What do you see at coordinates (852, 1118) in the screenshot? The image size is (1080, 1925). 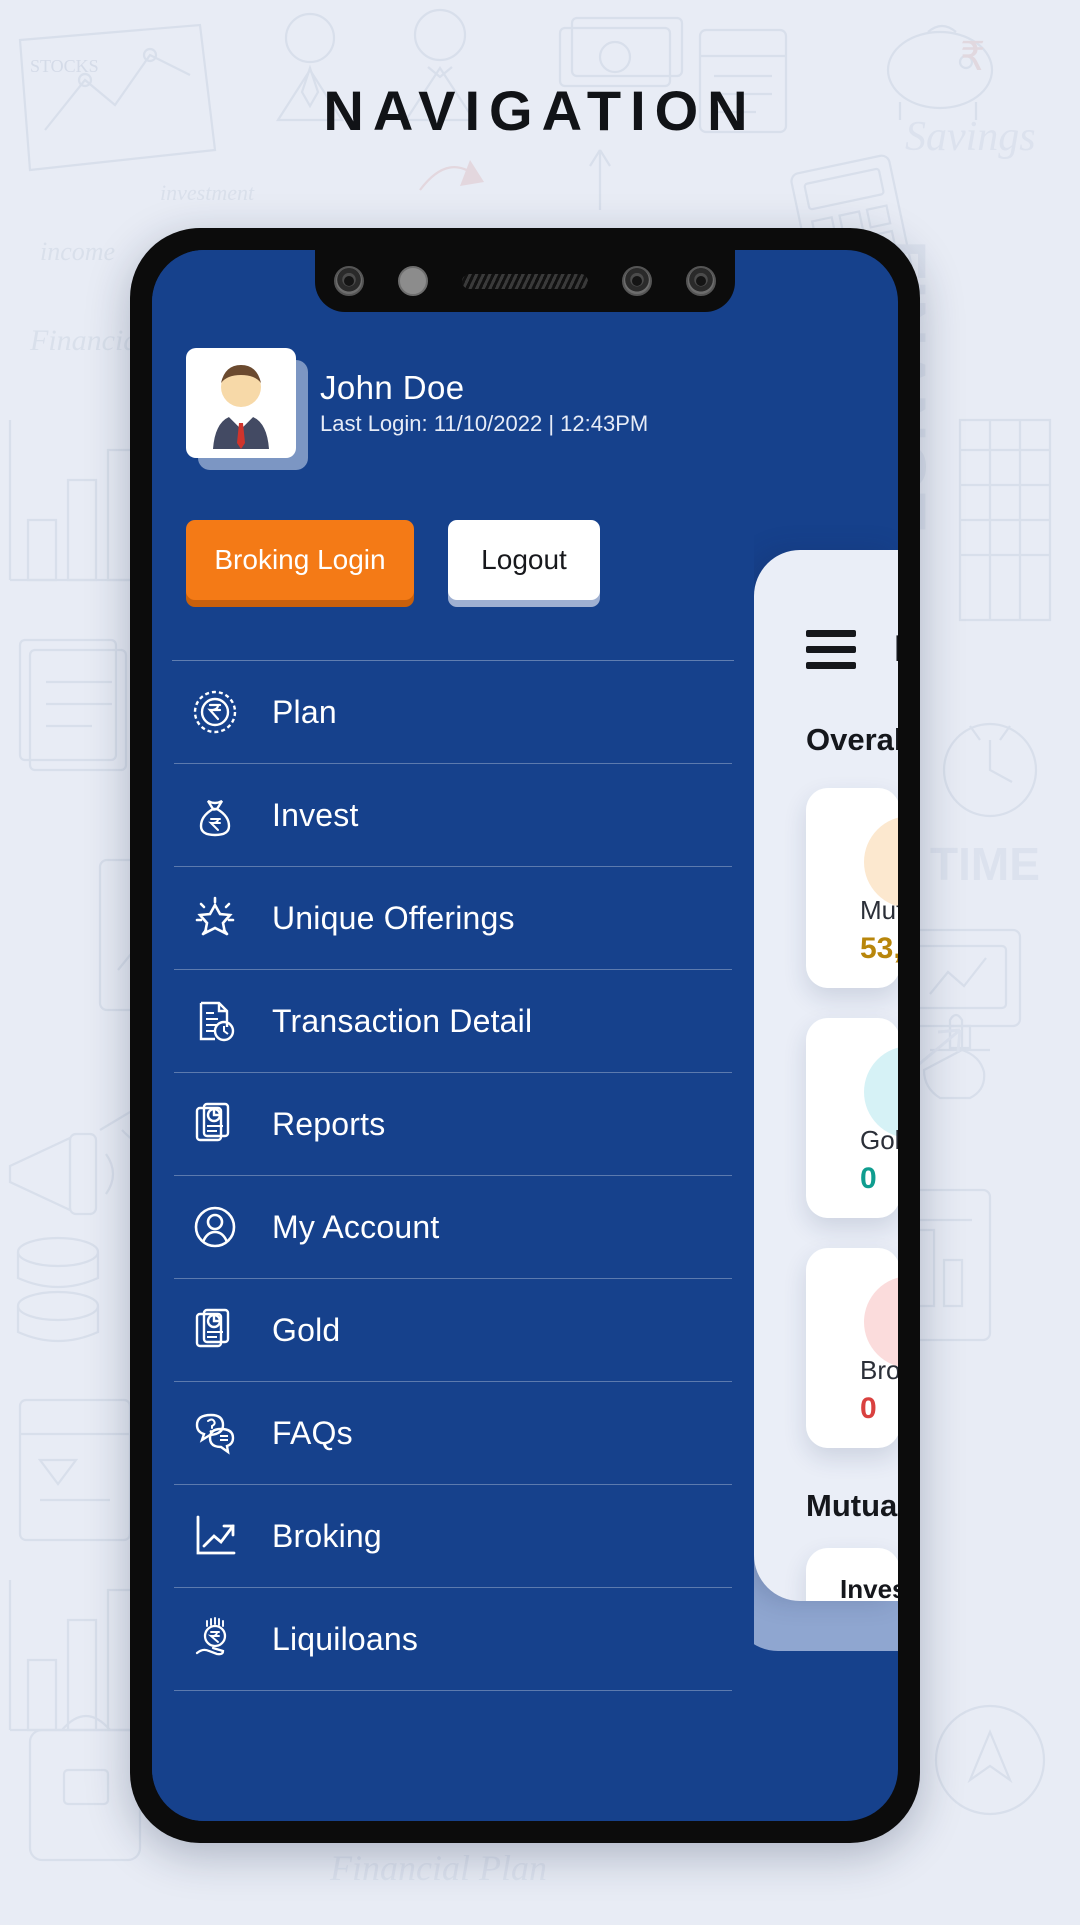 I see `summary-card-gold: Gold 0` at bounding box center [852, 1118].